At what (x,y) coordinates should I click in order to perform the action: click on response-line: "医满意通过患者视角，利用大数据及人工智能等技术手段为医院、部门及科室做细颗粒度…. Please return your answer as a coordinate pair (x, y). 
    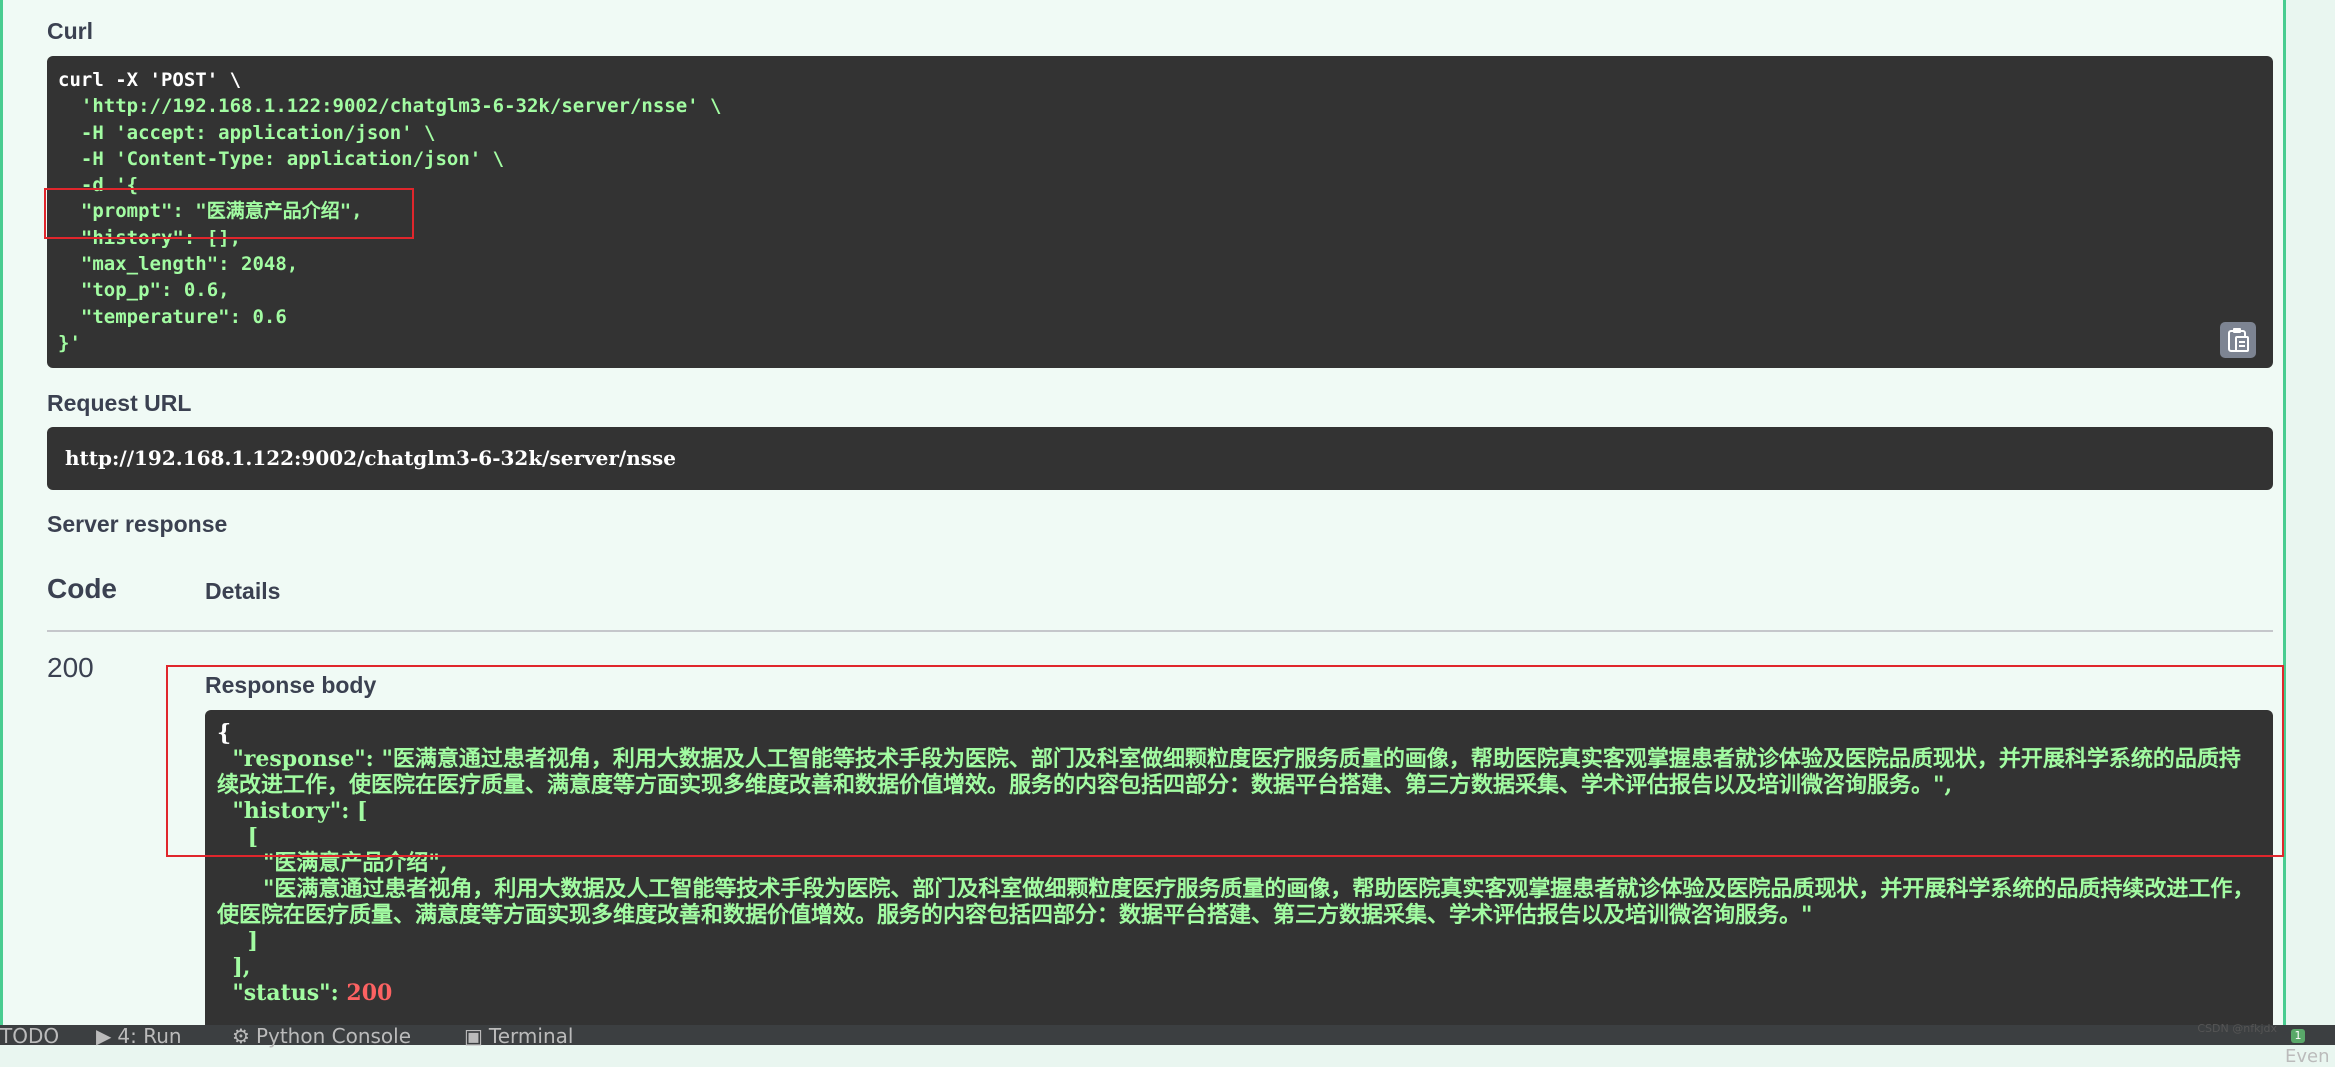
    Looking at the image, I should click on (1236, 902).